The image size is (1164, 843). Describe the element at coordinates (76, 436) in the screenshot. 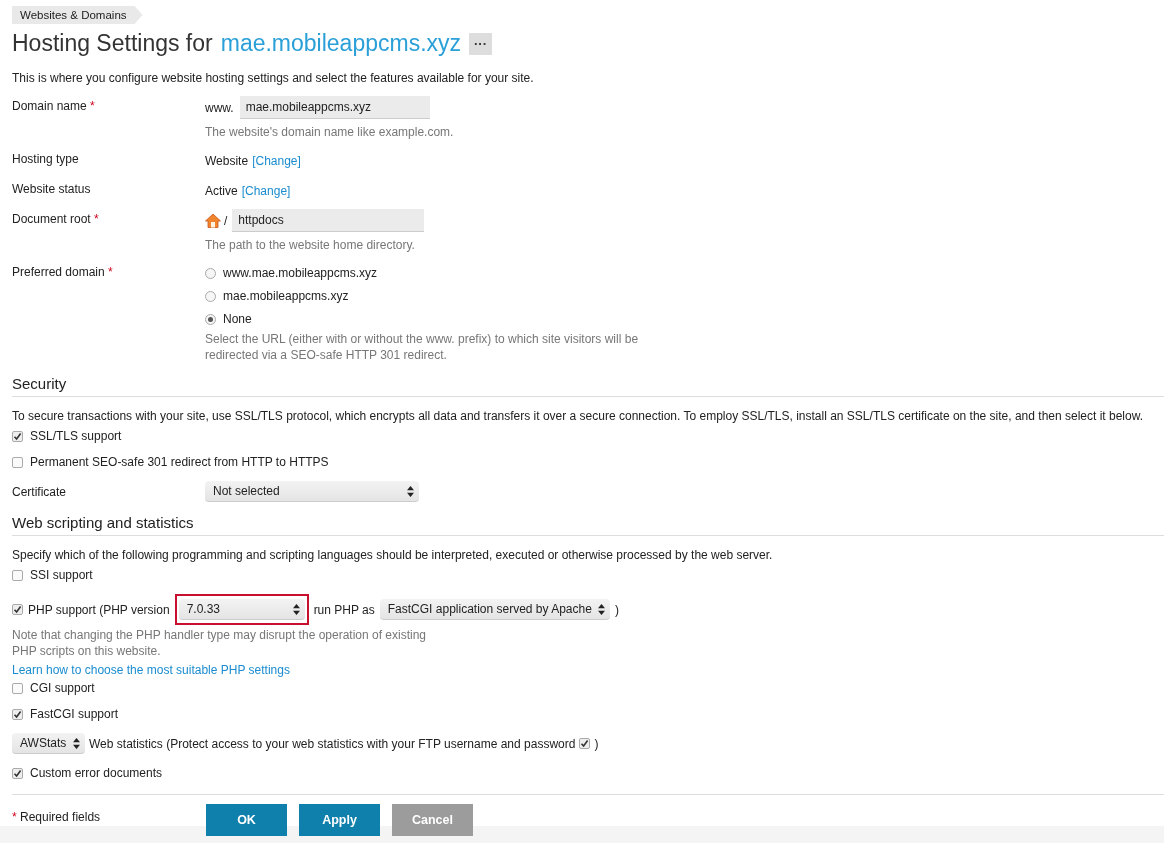

I see `checkbox-label: SSL/TLS support` at that location.